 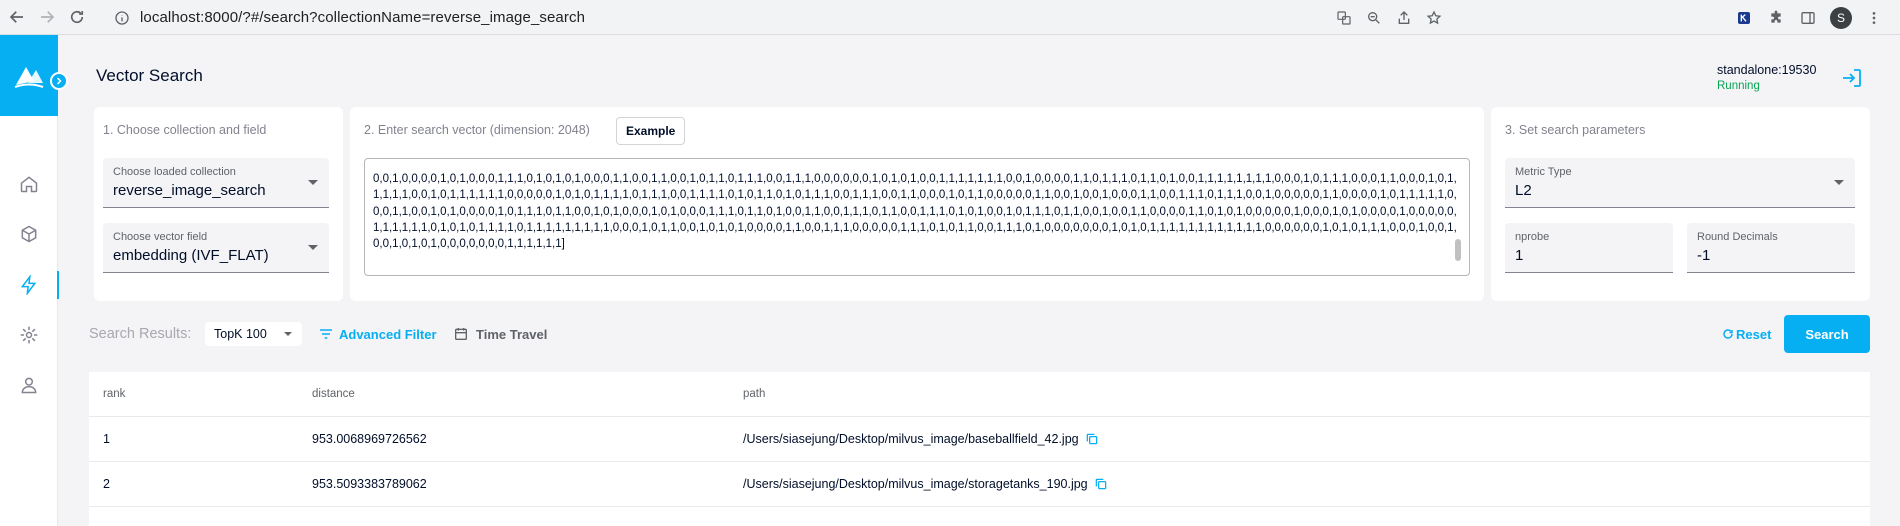 What do you see at coordinates (122, 18) in the screenshot?
I see `site-info-icon` at bounding box center [122, 18].